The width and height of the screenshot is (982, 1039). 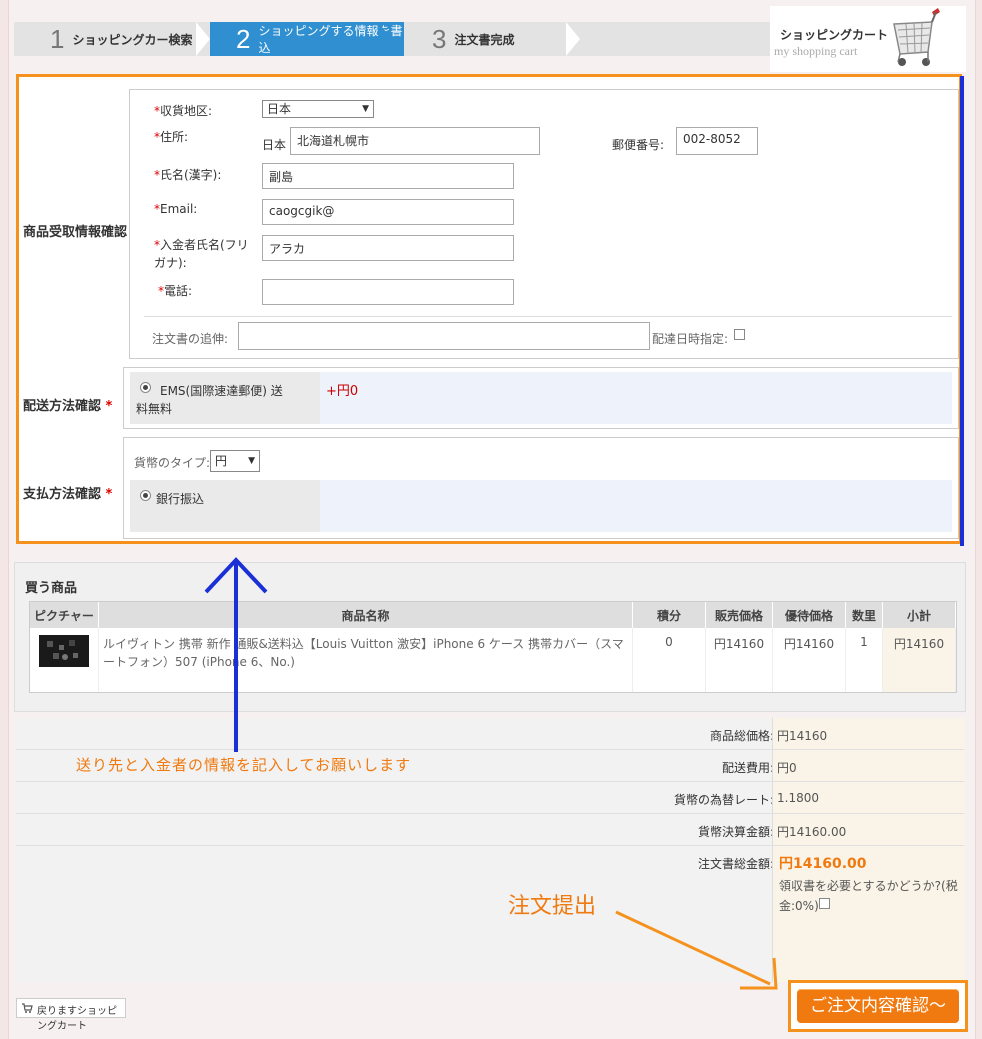 I want to click on annotation-fill-in: 送り先と入金者の情報を記入してお願いします, so click(x=244, y=765).